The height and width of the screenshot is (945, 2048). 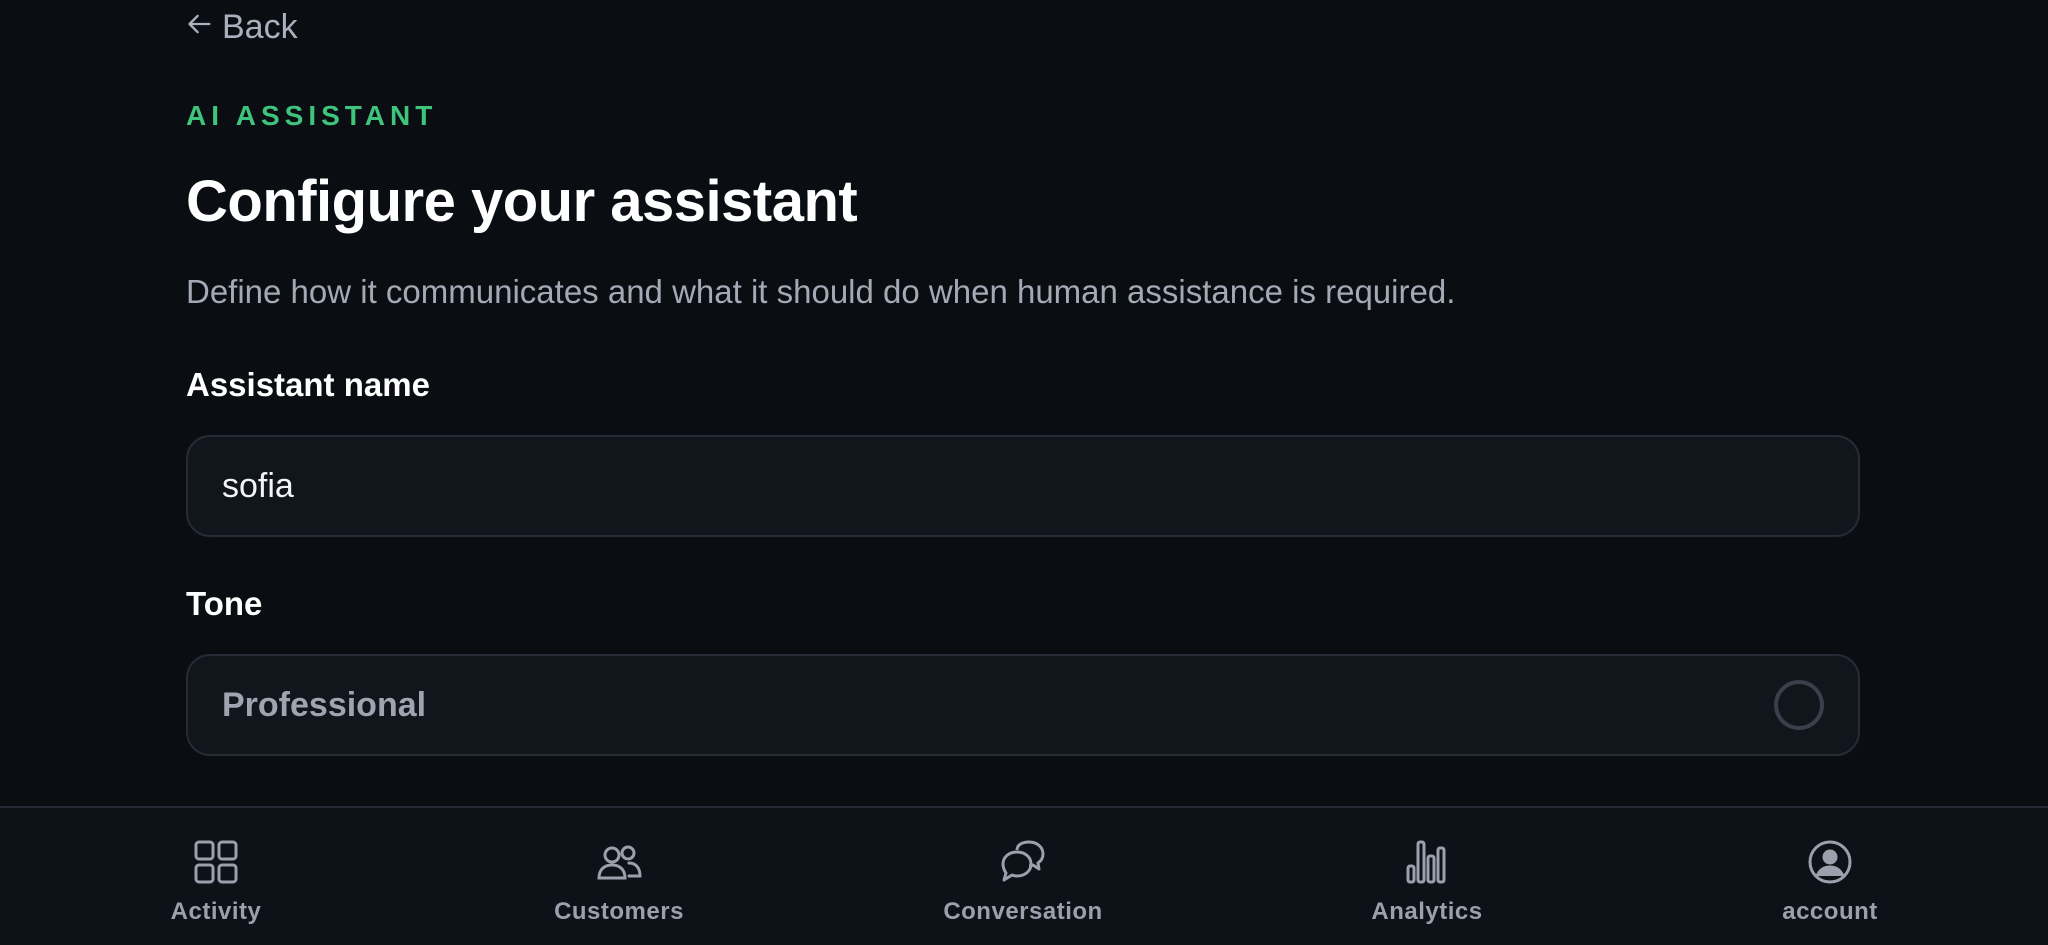 I want to click on nav-label-activity: Activity, so click(x=216, y=911).